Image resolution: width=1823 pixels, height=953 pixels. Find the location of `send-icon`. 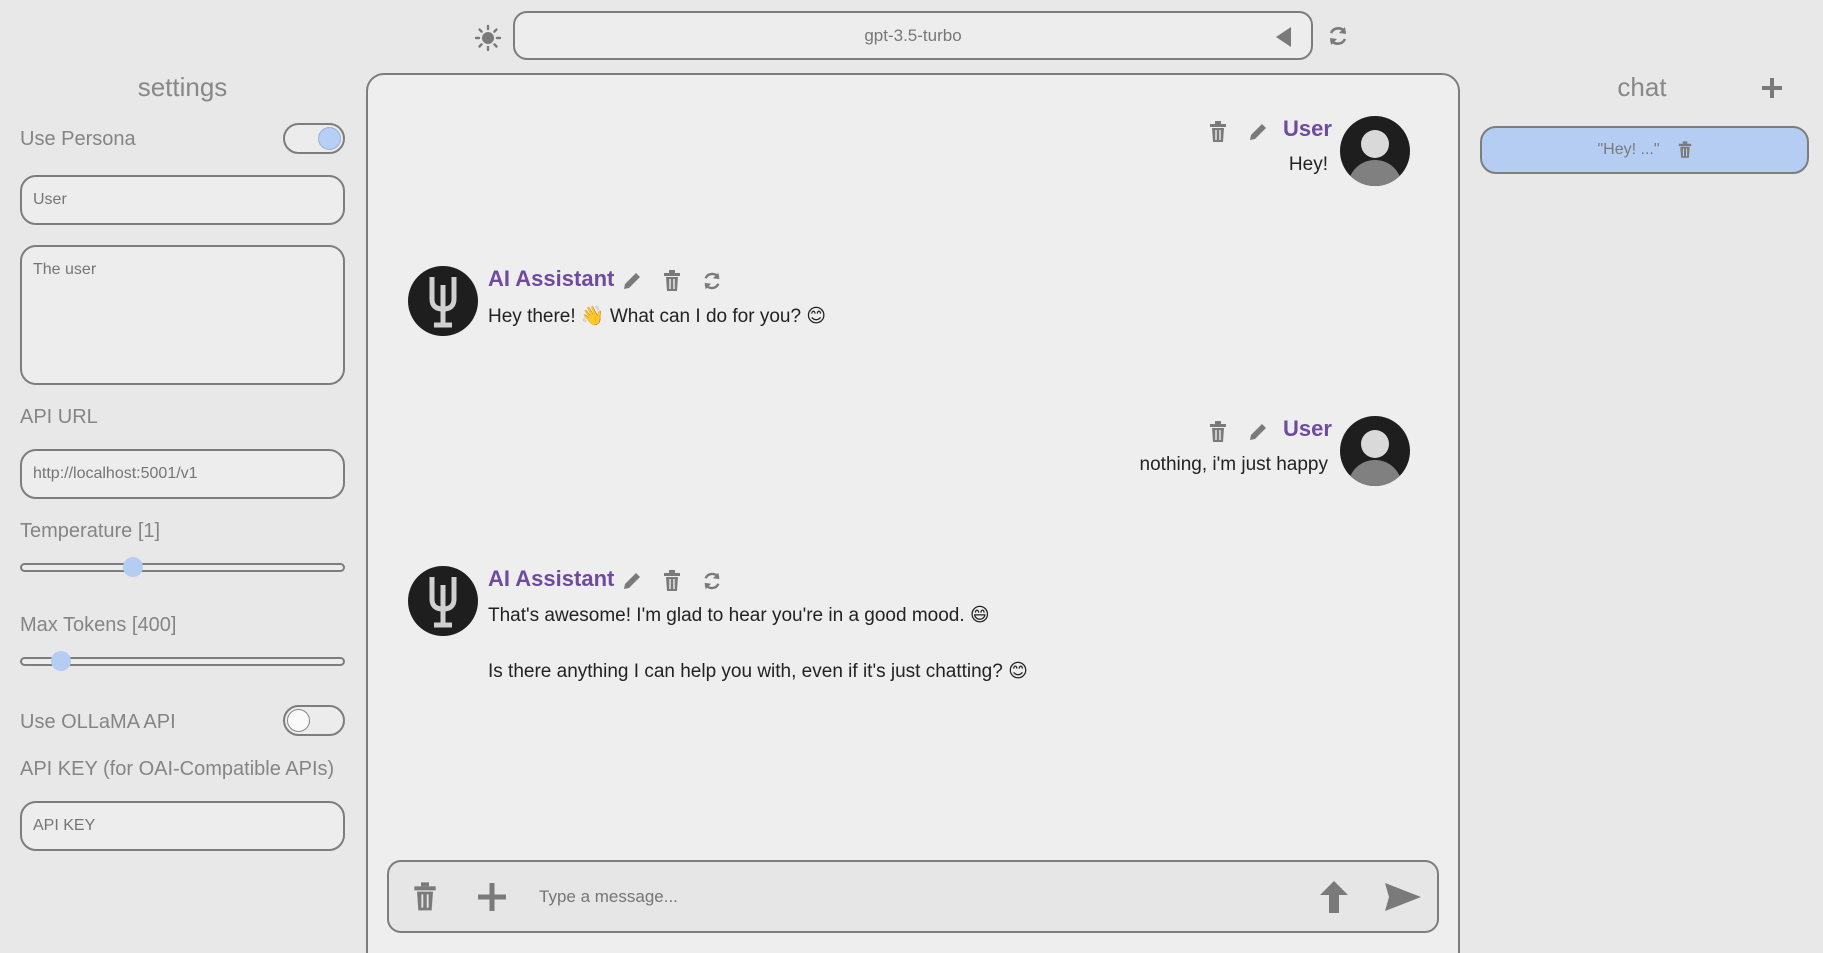

send-icon is located at coordinates (1403, 897).